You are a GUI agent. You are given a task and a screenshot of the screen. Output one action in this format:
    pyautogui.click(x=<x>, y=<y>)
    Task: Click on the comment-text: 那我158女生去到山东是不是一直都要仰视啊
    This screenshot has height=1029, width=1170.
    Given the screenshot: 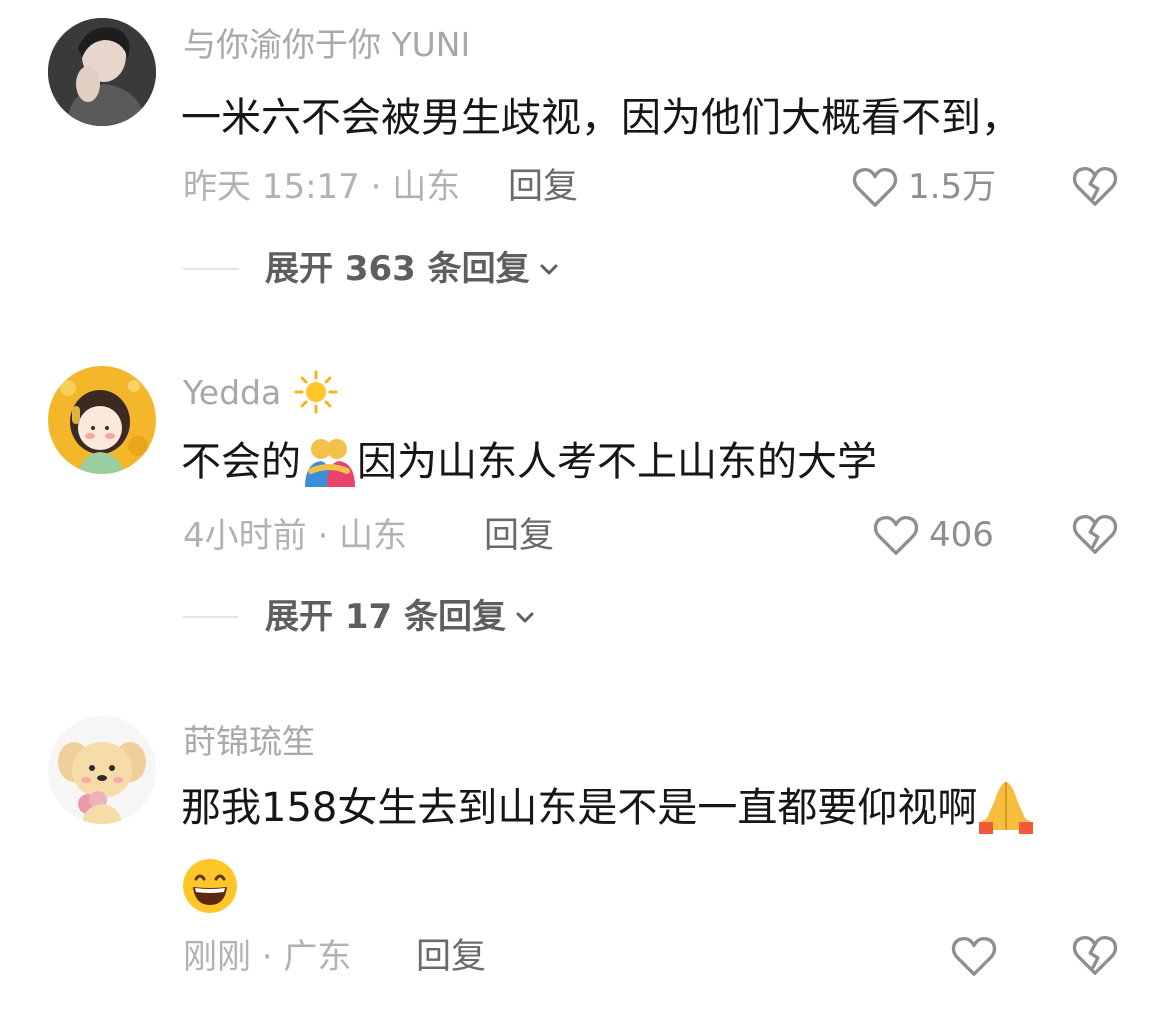 What is the action you would take?
    pyautogui.click(x=608, y=808)
    